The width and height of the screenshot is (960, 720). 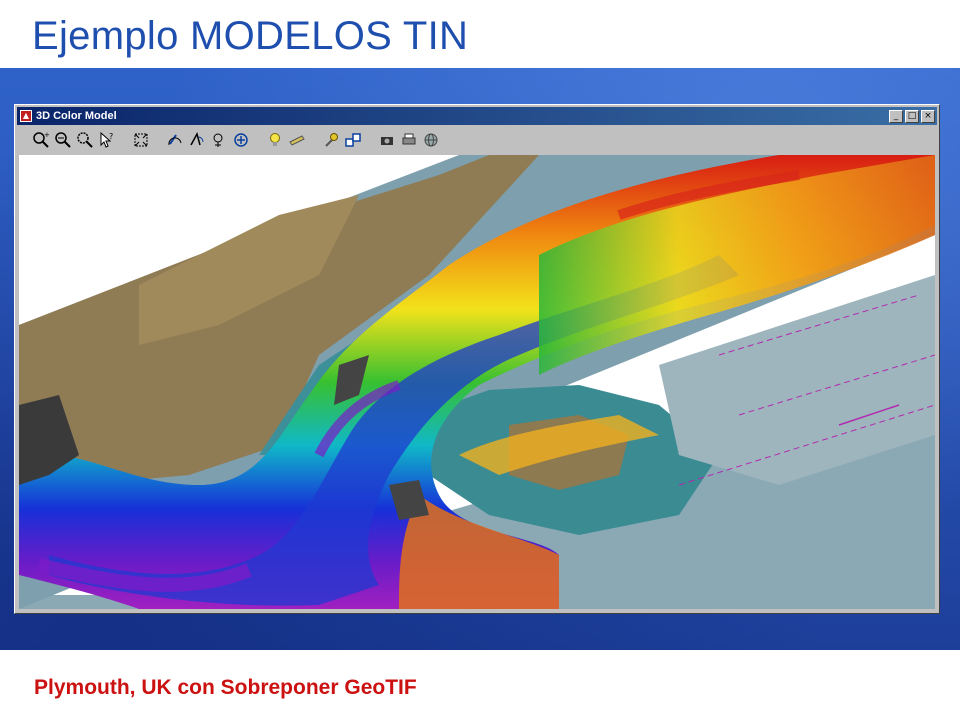 What do you see at coordinates (297, 140) in the screenshot?
I see `palette-icon` at bounding box center [297, 140].